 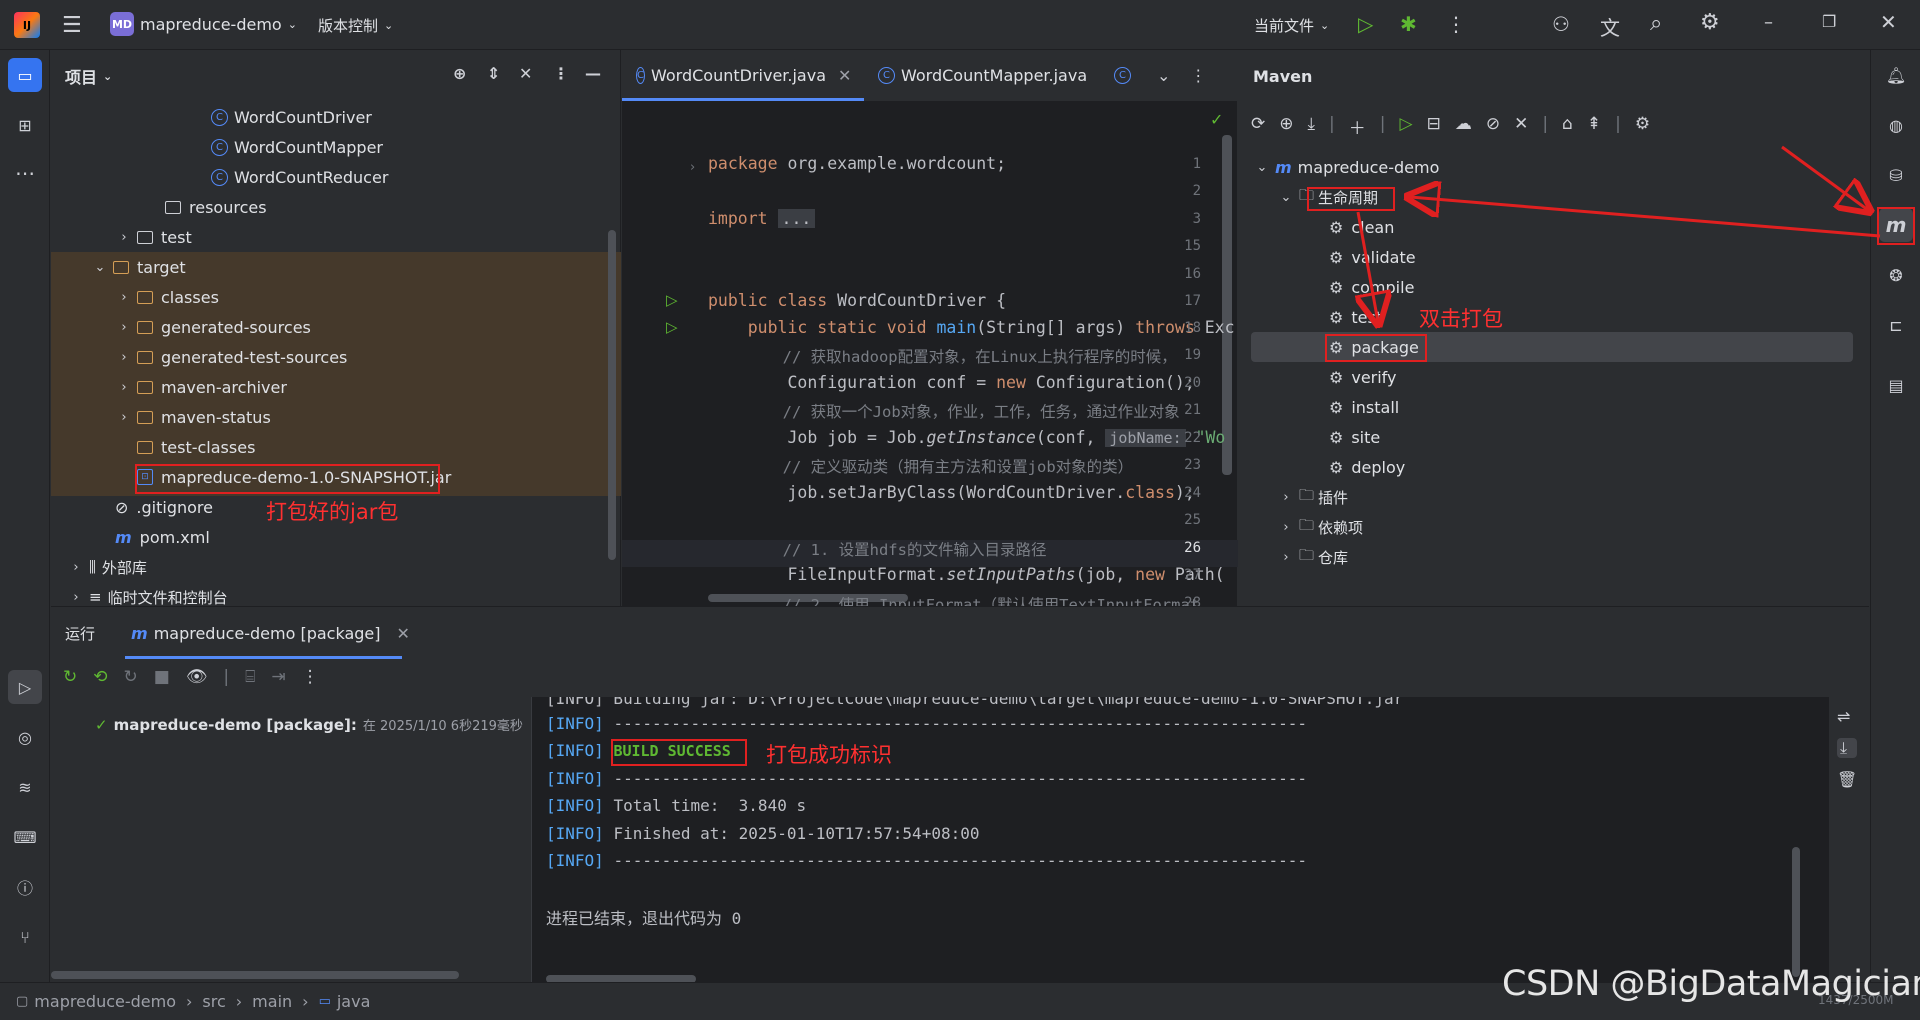 I want to click on maven-goal-site: ⚙ site, so click(x=1354, y=437).